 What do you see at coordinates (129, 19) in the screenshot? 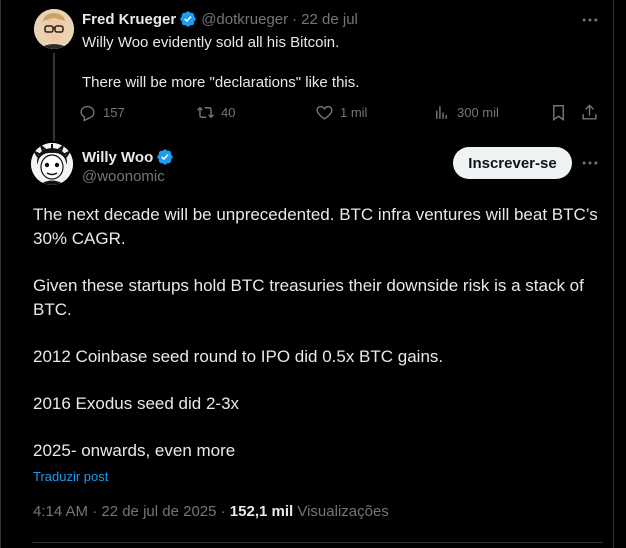
I see `author-name: Fred Krueger` at bounding box center [129, 19].